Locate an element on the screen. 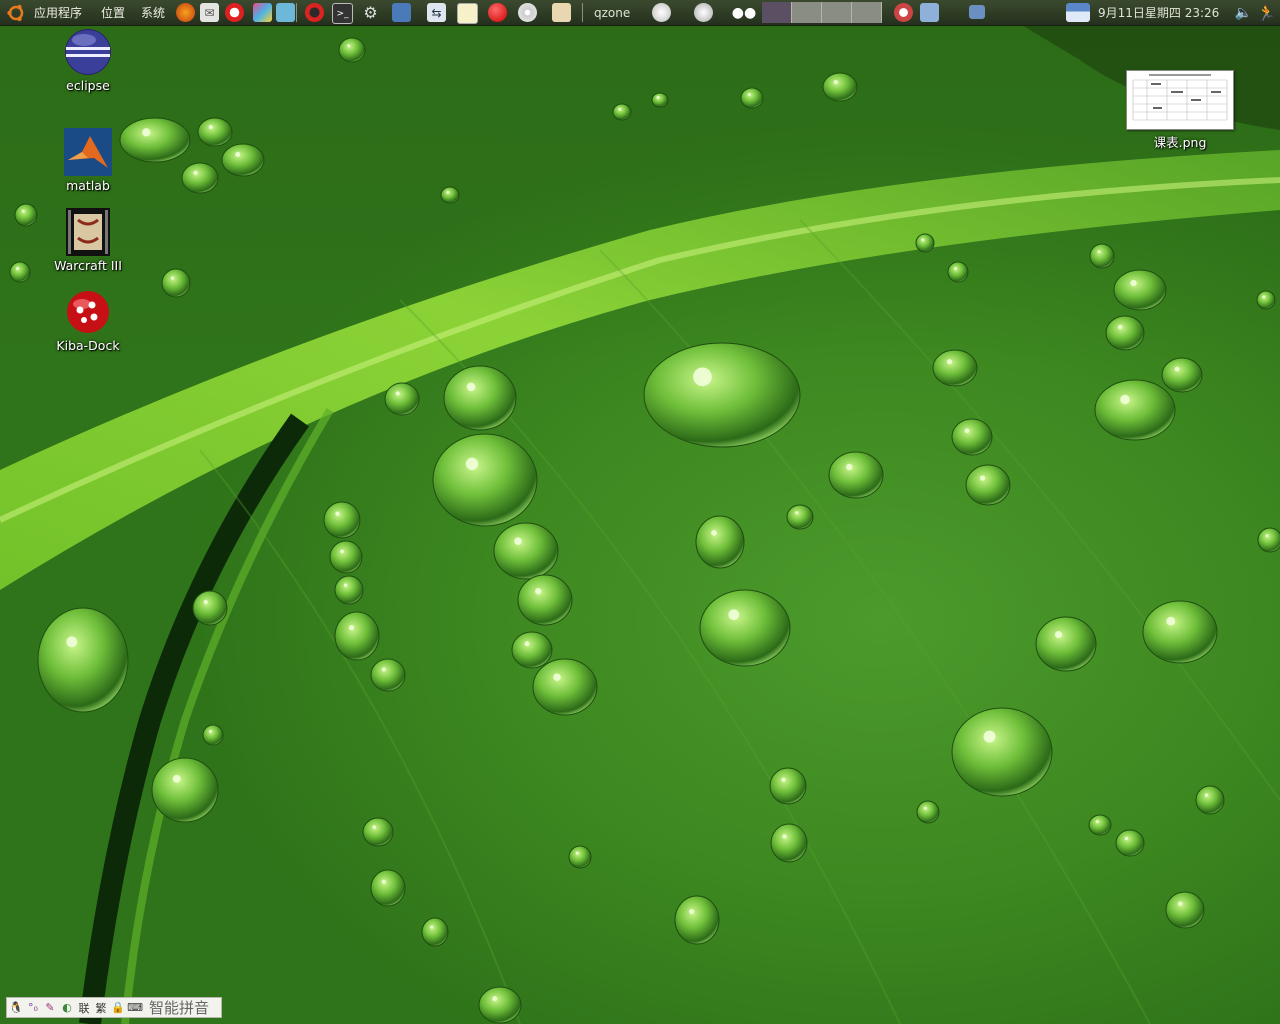 Image resolution: width=1280 pixels, height=1024 pixels. screenshot-icon is located at coordinates (467, 13).